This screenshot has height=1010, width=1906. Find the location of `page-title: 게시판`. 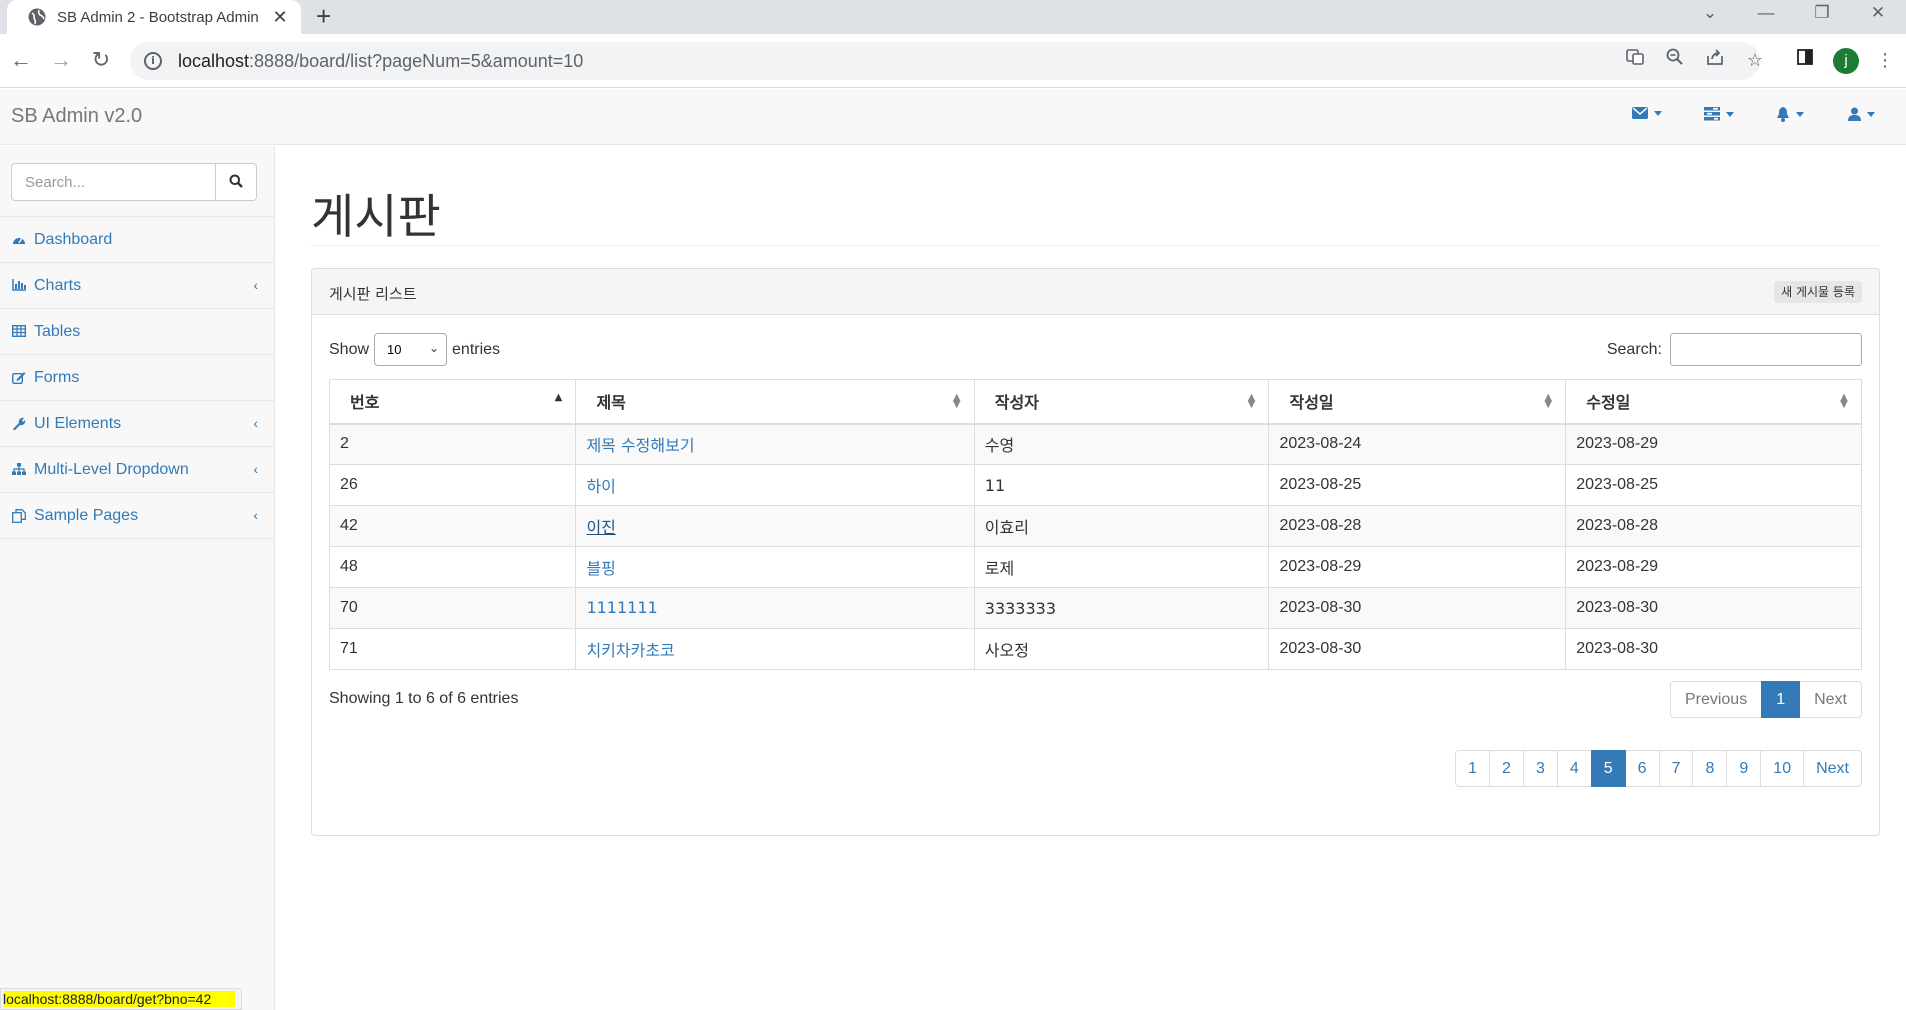

page-title: 게시판 is located at coordinates (376, 217).